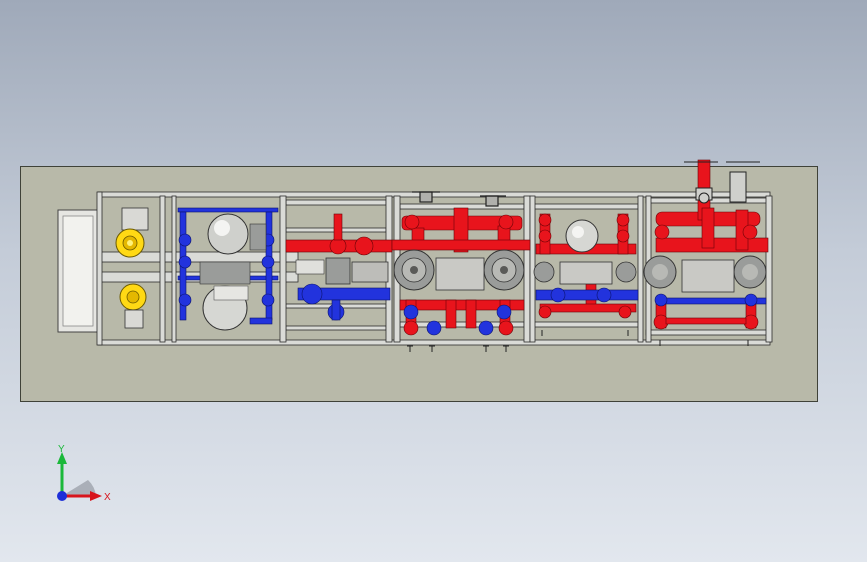 The height and width of the screenshot is (562, 867). What do you see at coordinates (460, 274) in the screenshot?
I see `pump-motor-block` at bounding box center [460, 274].